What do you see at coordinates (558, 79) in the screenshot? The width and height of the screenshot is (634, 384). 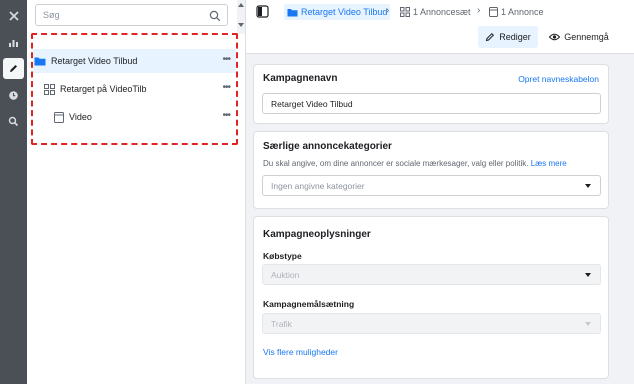 I see `create-name-template-link: Opret navneskabelon` at bounding box center [558, 79].